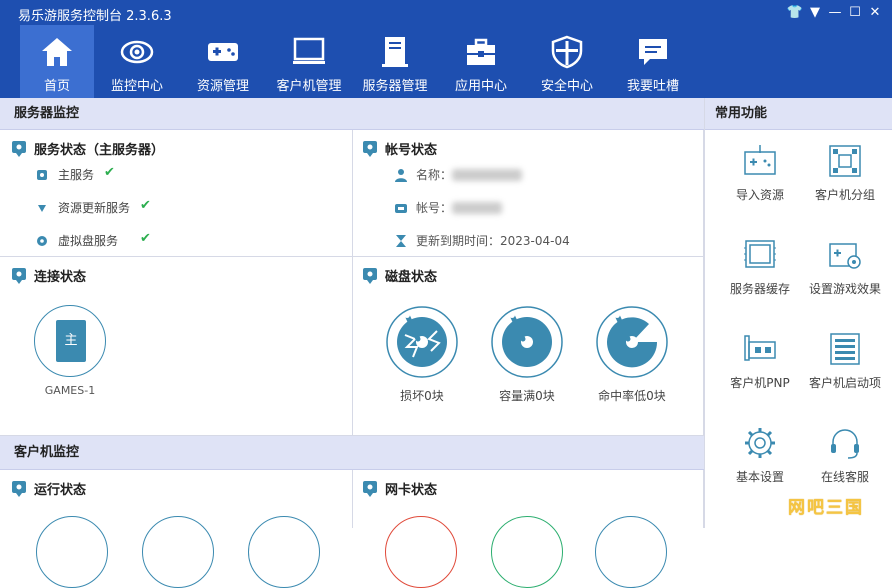  What do you see at coordinates (401, 208) in the screenshot?
I see `id-card-icon` at bounding box center [401, 208].